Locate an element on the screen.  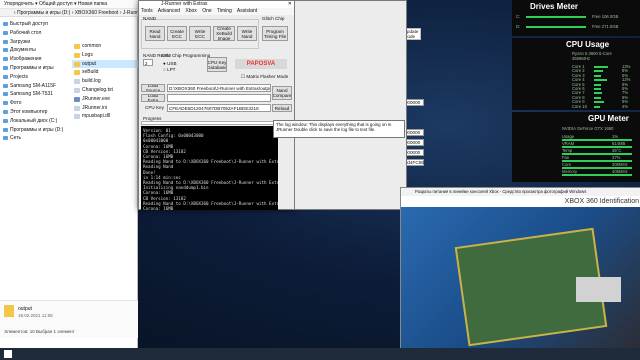
nav-item: Samsung SM-T531 is located at coordinates (35, 94).